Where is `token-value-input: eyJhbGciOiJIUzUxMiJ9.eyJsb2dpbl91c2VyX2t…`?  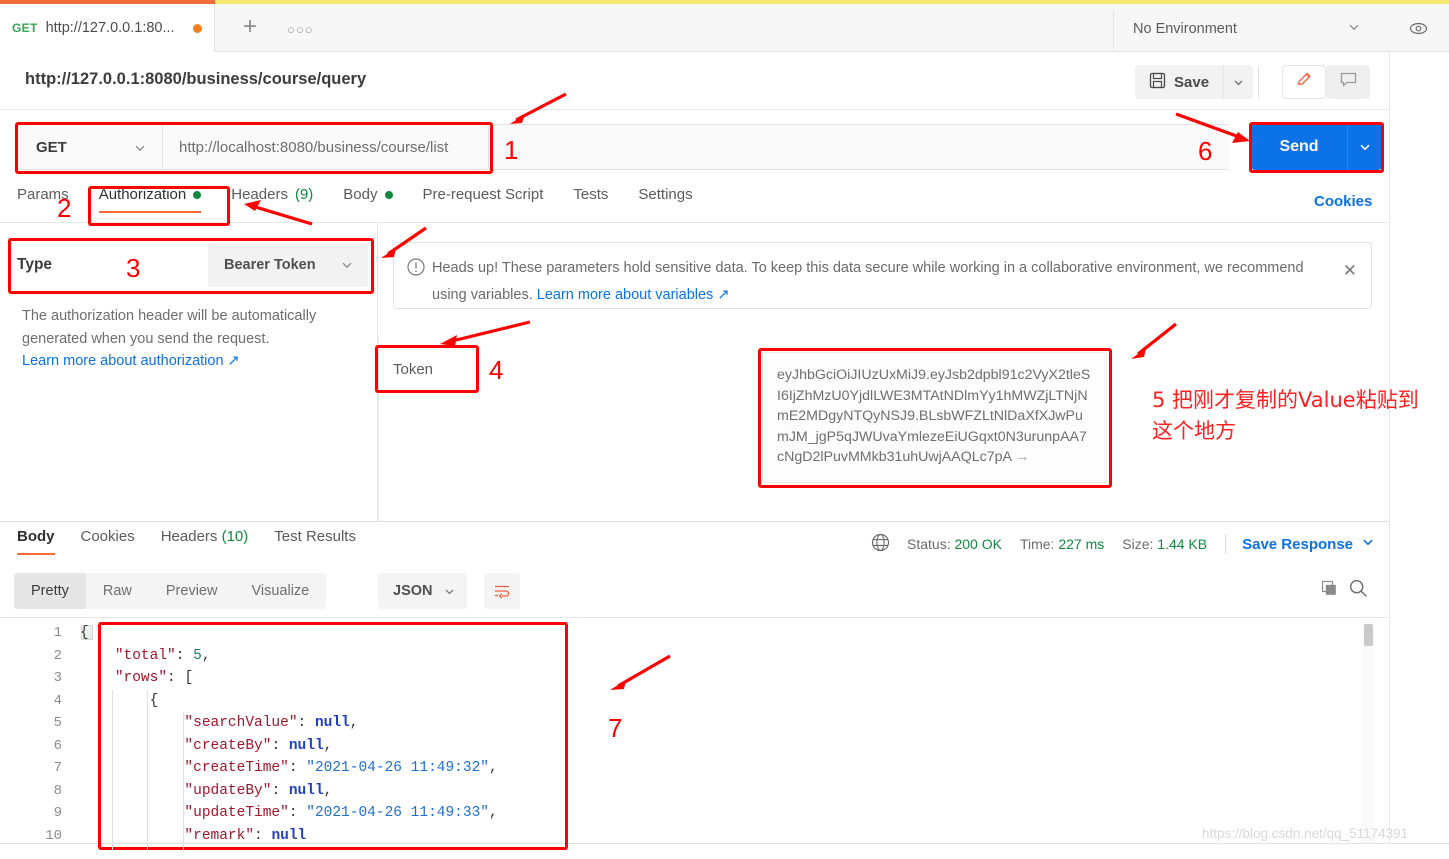 token-value-input: eyJhbGciOiJIUzUxMiJ9.eyJsb2dpbl91c2VyX2t… is located at coordinates (934, 417).